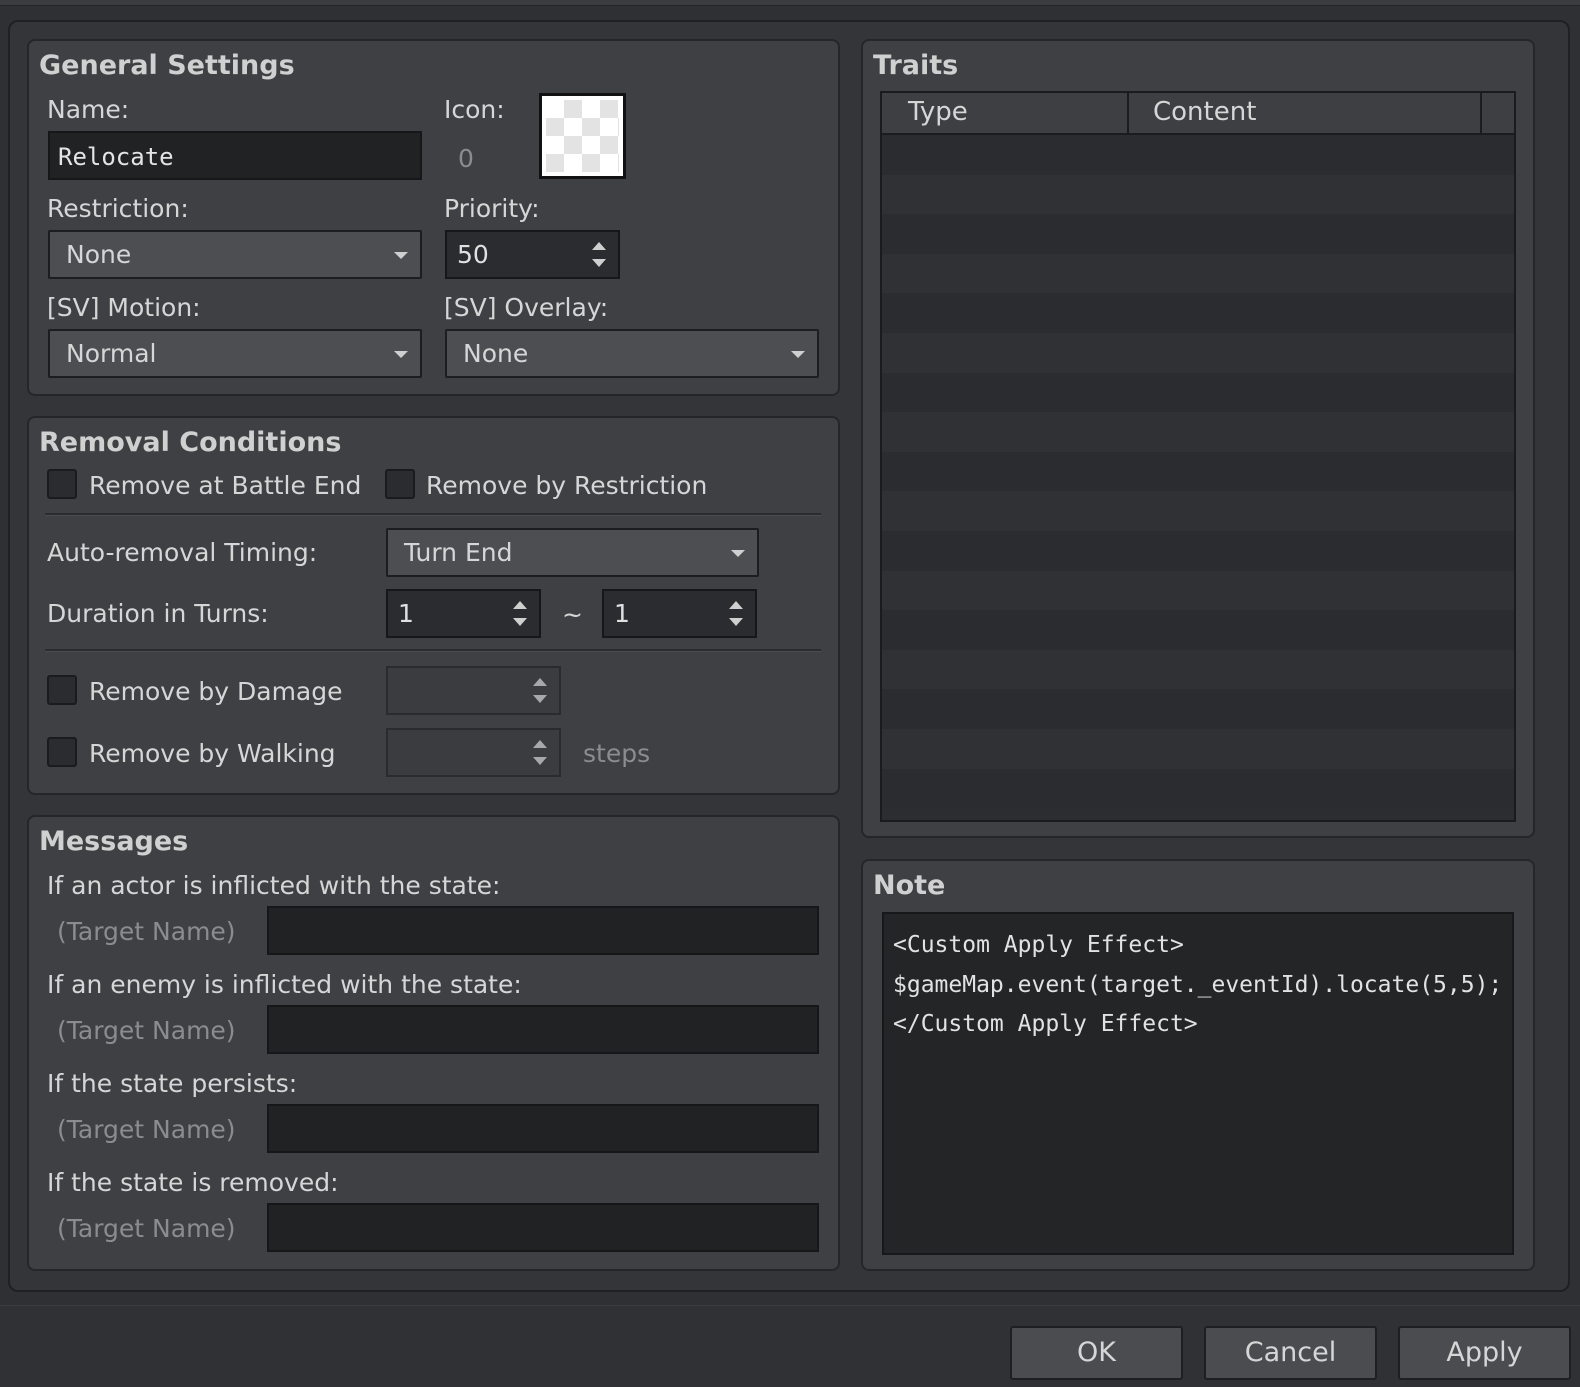 The image size is (1580, 1387). Describe the element at coordinates (938, 112) in the screenshot. I see `column-header-type: Type` at that location.